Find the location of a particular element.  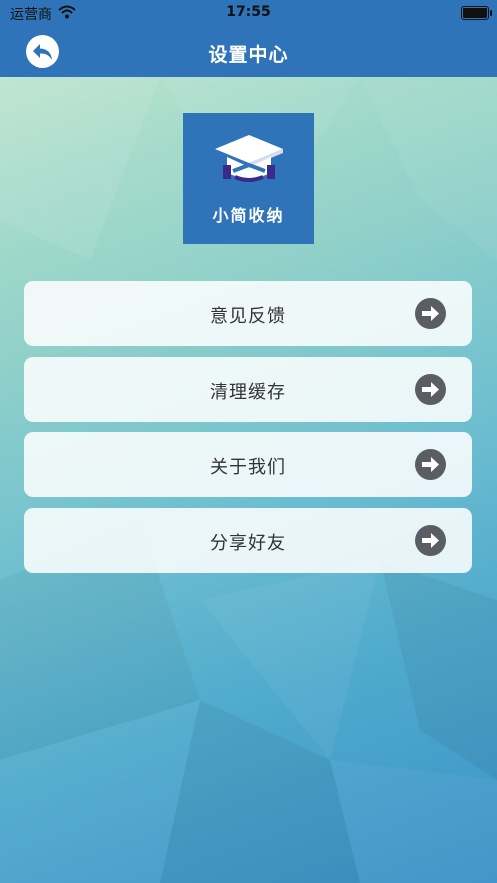

header-bar: 运营商 17:55 设置中心 is located at coordinates (248, 38).